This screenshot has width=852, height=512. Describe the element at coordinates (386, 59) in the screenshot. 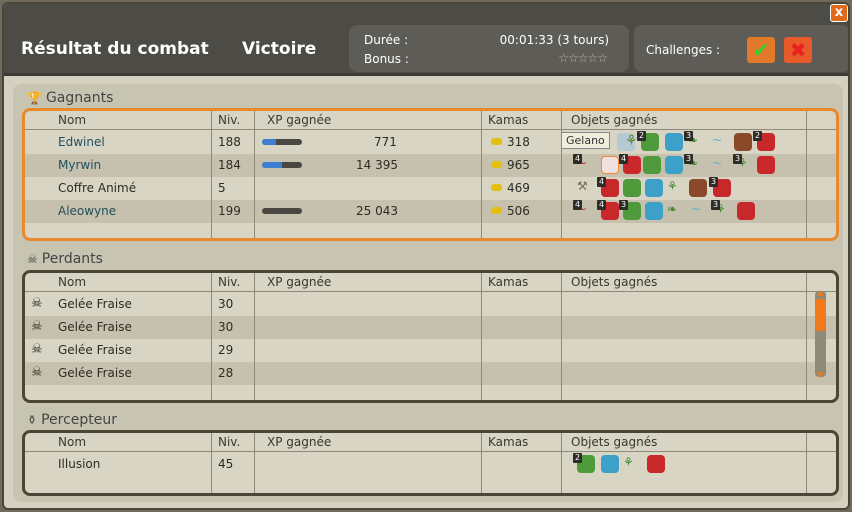

I see `bonus-label: Bonus :` at that location.